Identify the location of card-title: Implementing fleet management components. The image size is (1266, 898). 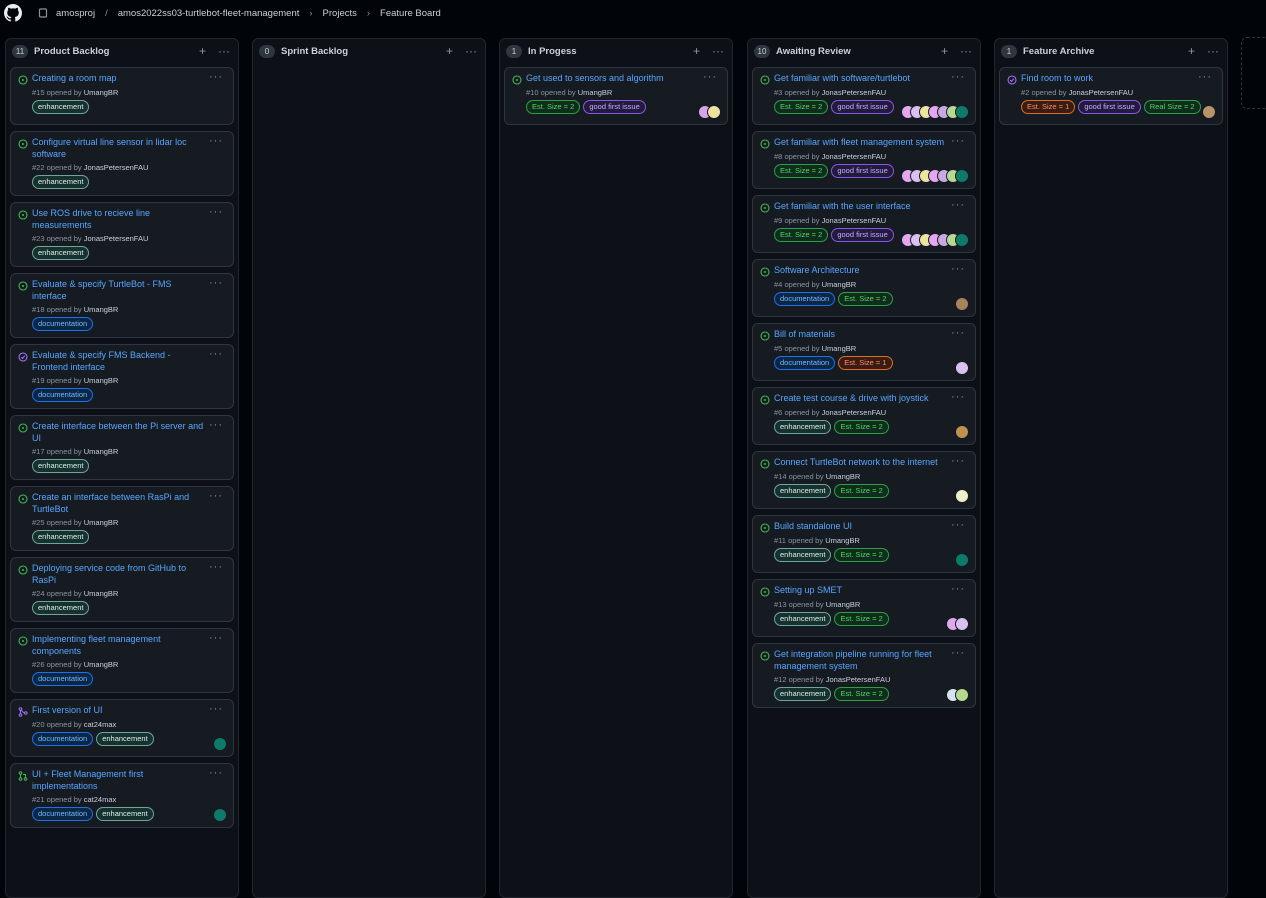
(128, 645).